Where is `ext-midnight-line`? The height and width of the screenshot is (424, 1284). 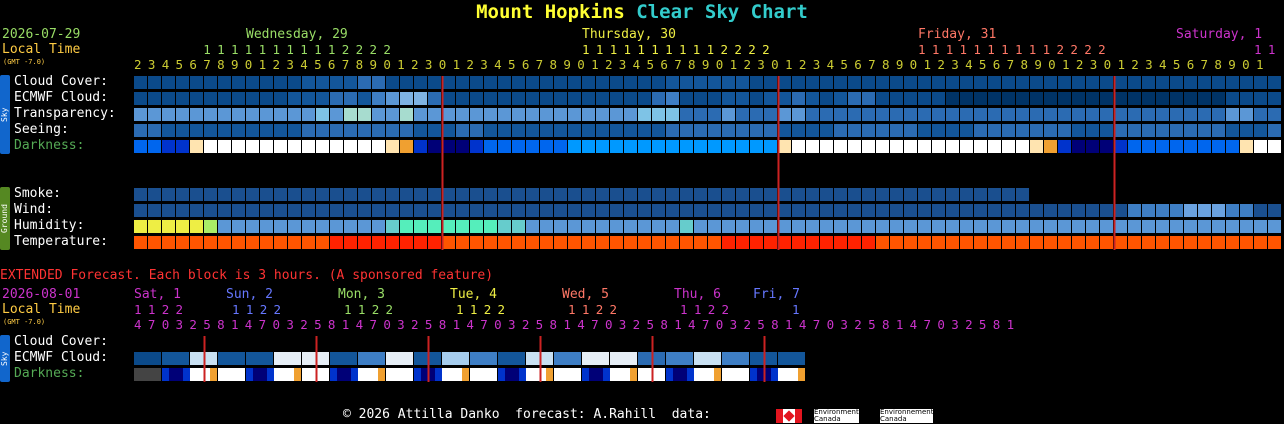
ext-midnight-line is located at coordinates (652, 359).